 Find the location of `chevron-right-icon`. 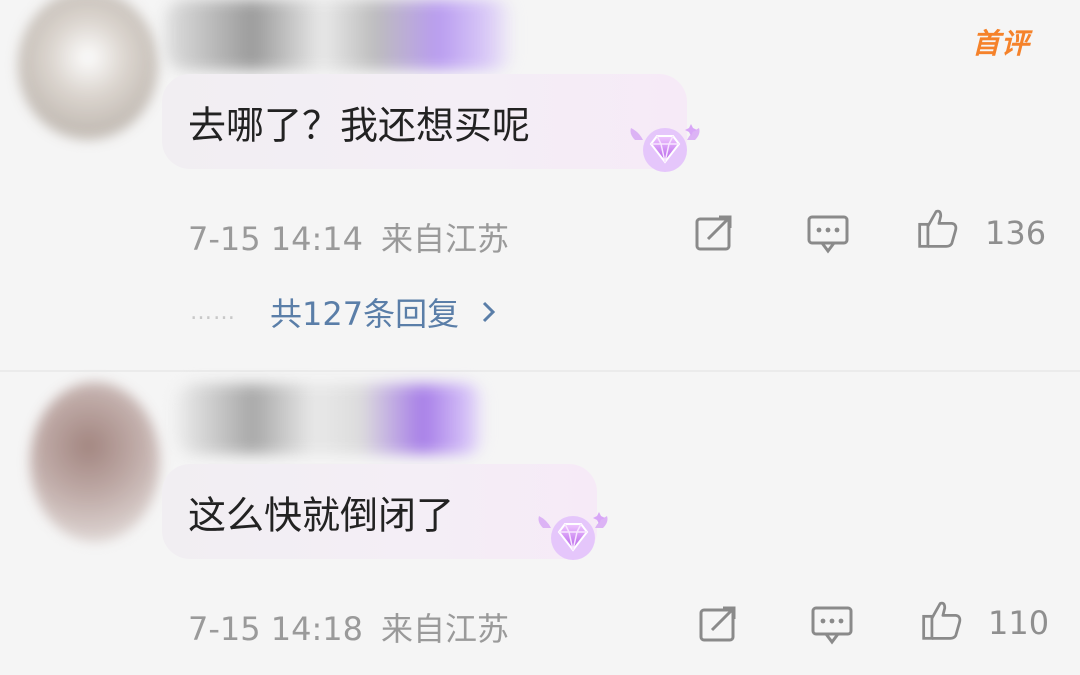

chevron-right-icon is located at coordinates (489, 312).